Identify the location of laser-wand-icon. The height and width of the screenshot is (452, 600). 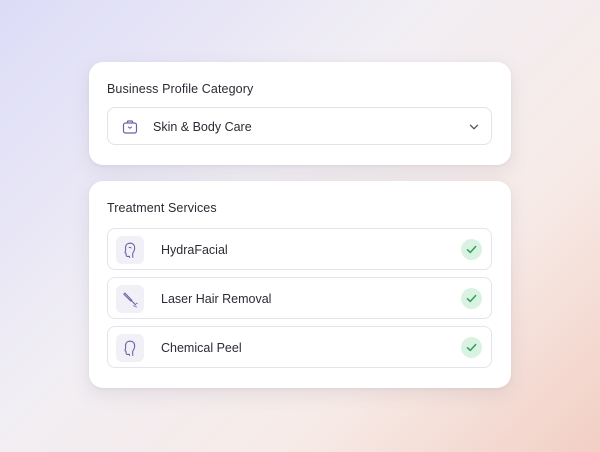
(130, 300).